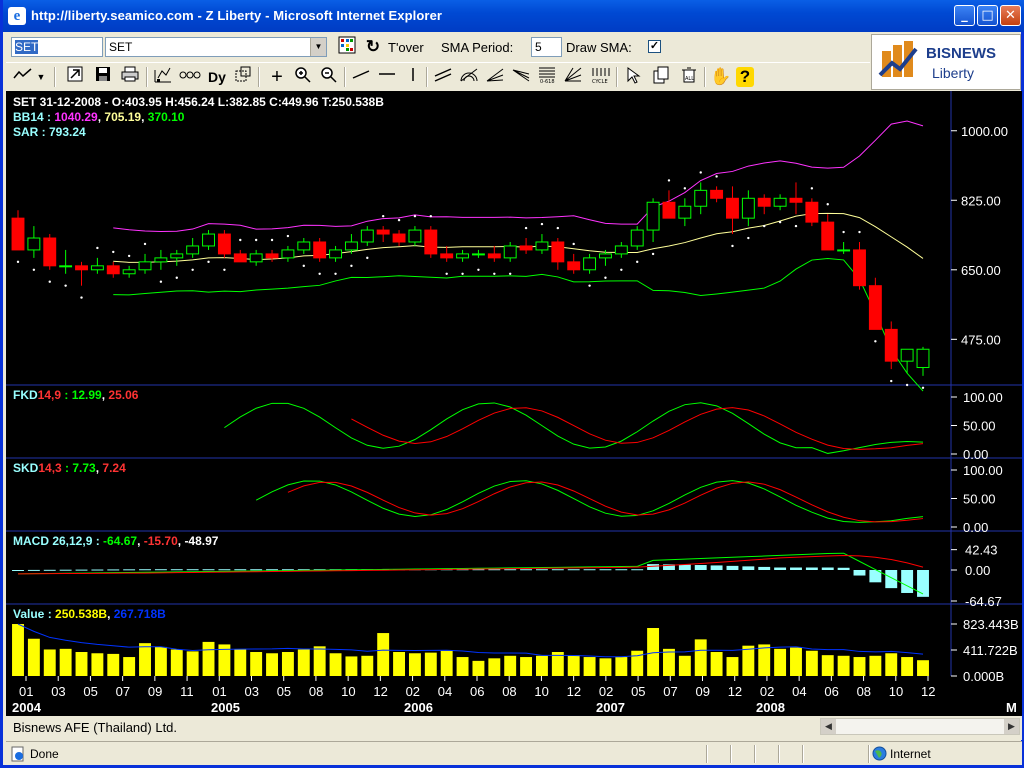  What do you see at coordinates (983, 676) in the screenshot?
I see `volume-axis-label: 0.000B` at bounding box center [983, 676].